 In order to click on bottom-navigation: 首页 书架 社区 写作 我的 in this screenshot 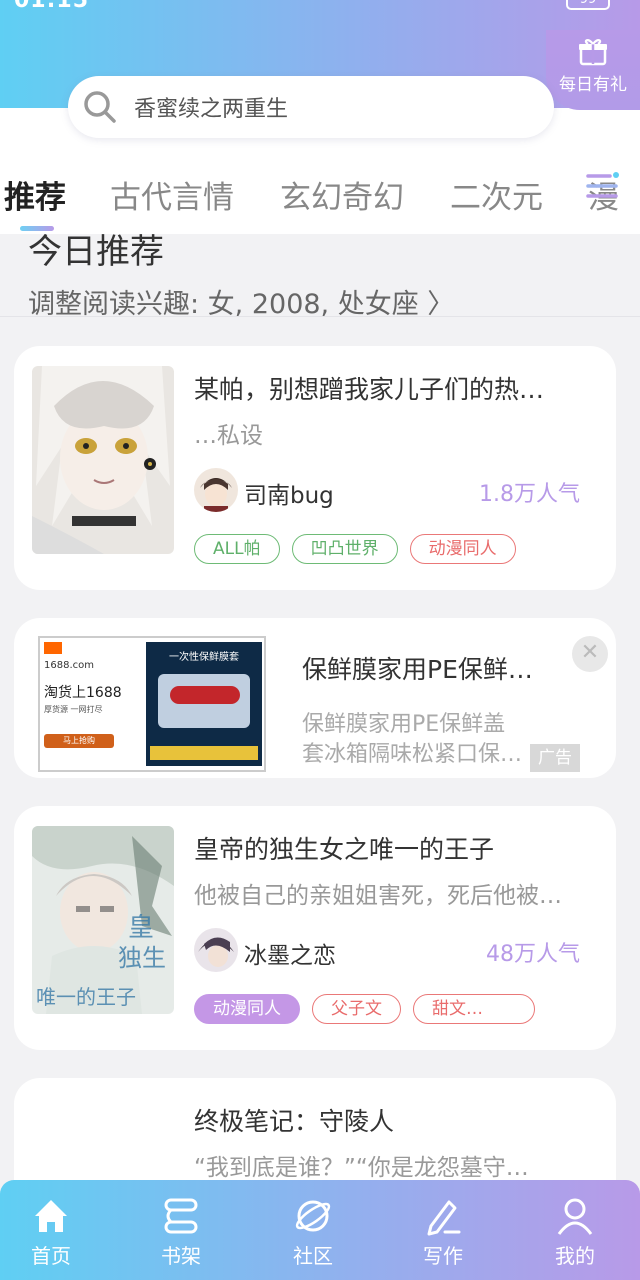, I will do `click(320, 1230)`.